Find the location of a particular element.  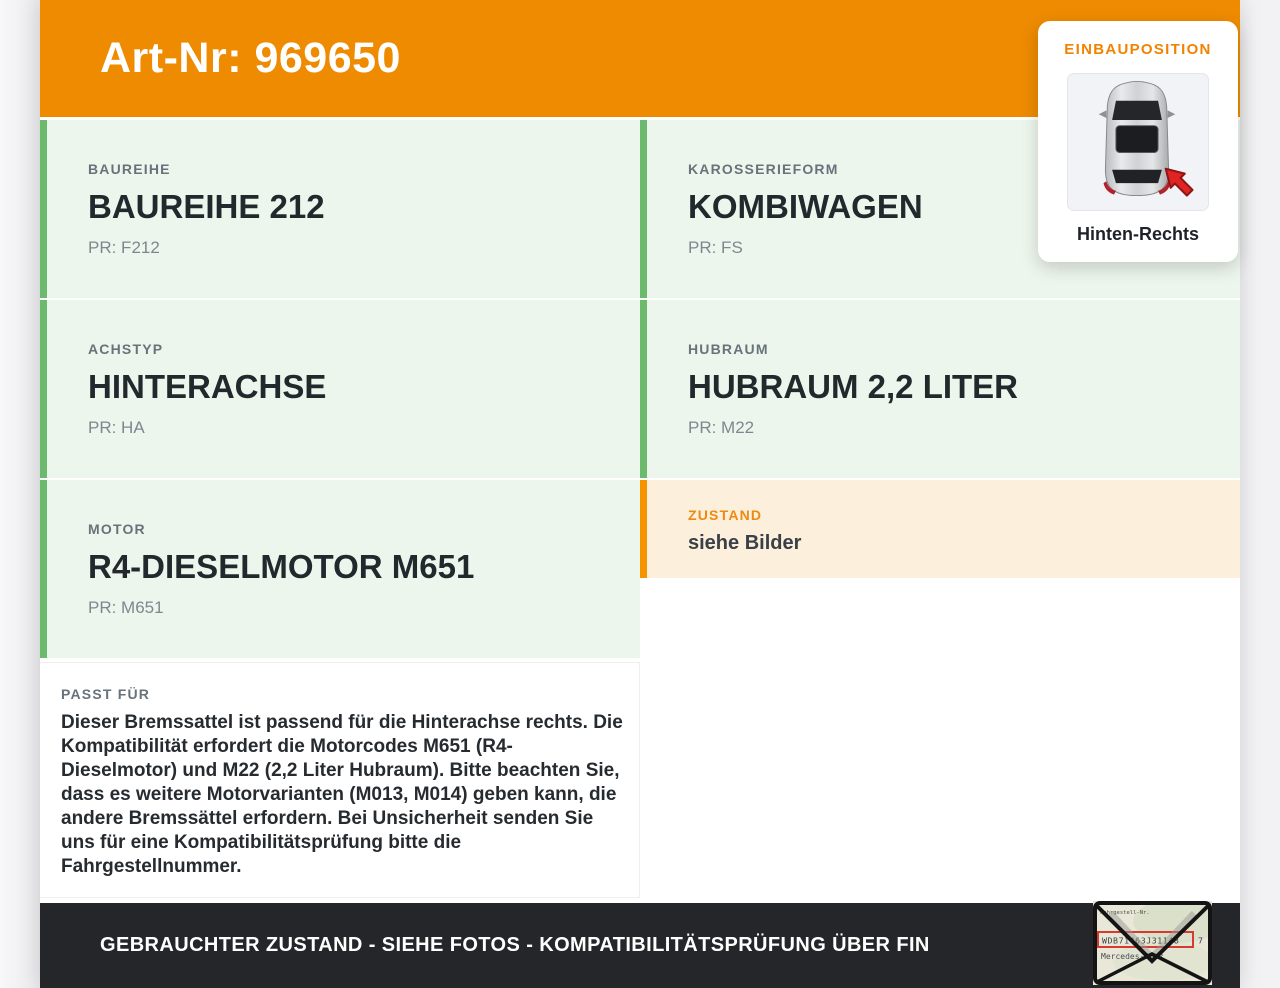

card-value: HINTERACHSE is located at coordinates (207, 386).